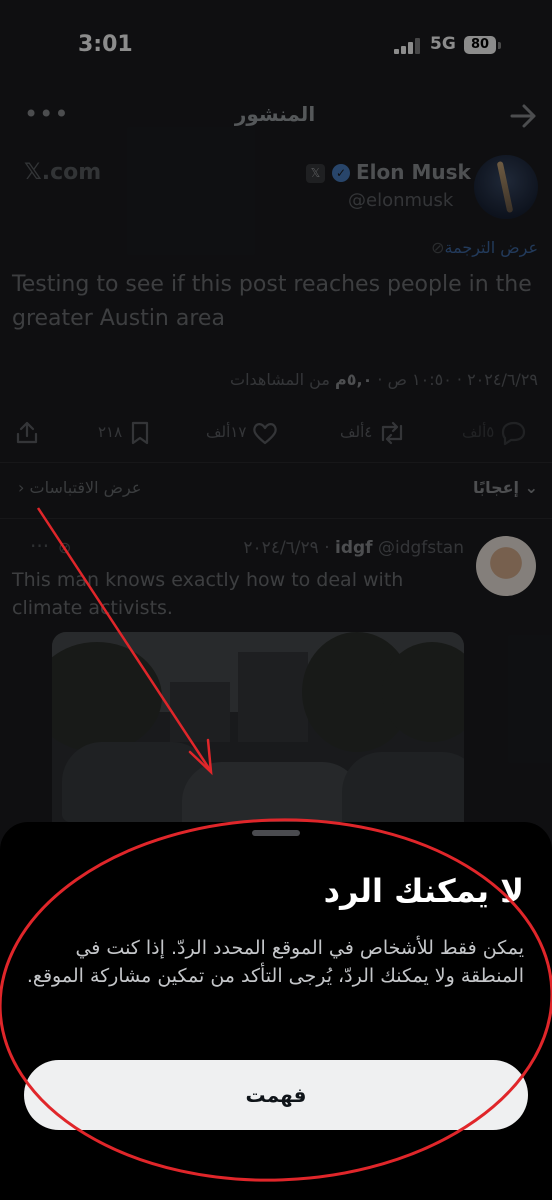  What do you see at coordinates (276, 1095) in the screenshot?
I see `got-it-button: فهمت` at bounding box center [276, 1095].